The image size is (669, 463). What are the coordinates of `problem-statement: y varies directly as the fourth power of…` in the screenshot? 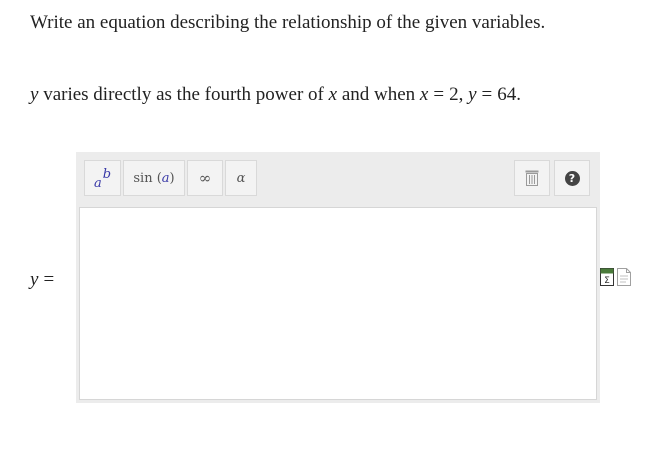 It's located at (275, 95).